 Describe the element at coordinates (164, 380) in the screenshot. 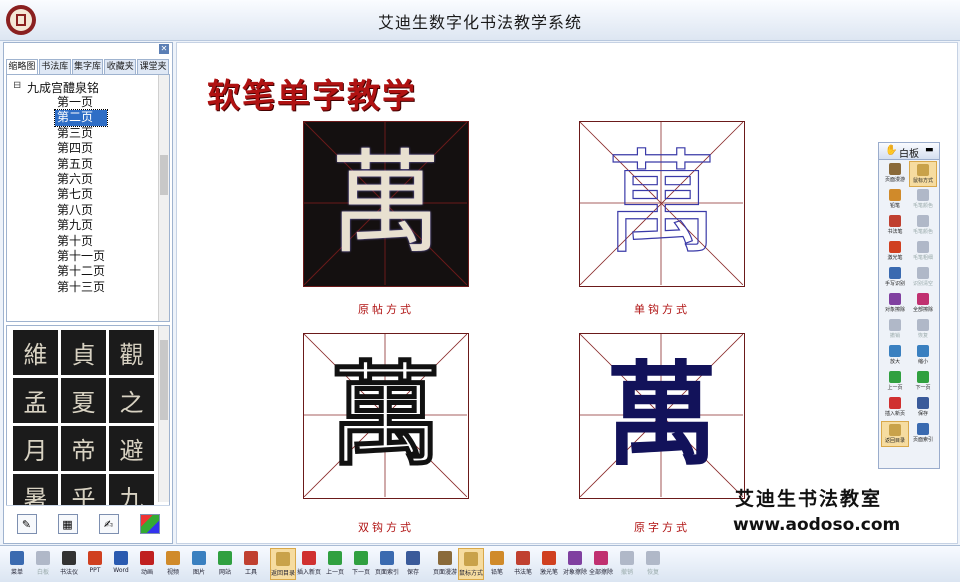

I see `thumbnail-scroll-thumb` at that location.